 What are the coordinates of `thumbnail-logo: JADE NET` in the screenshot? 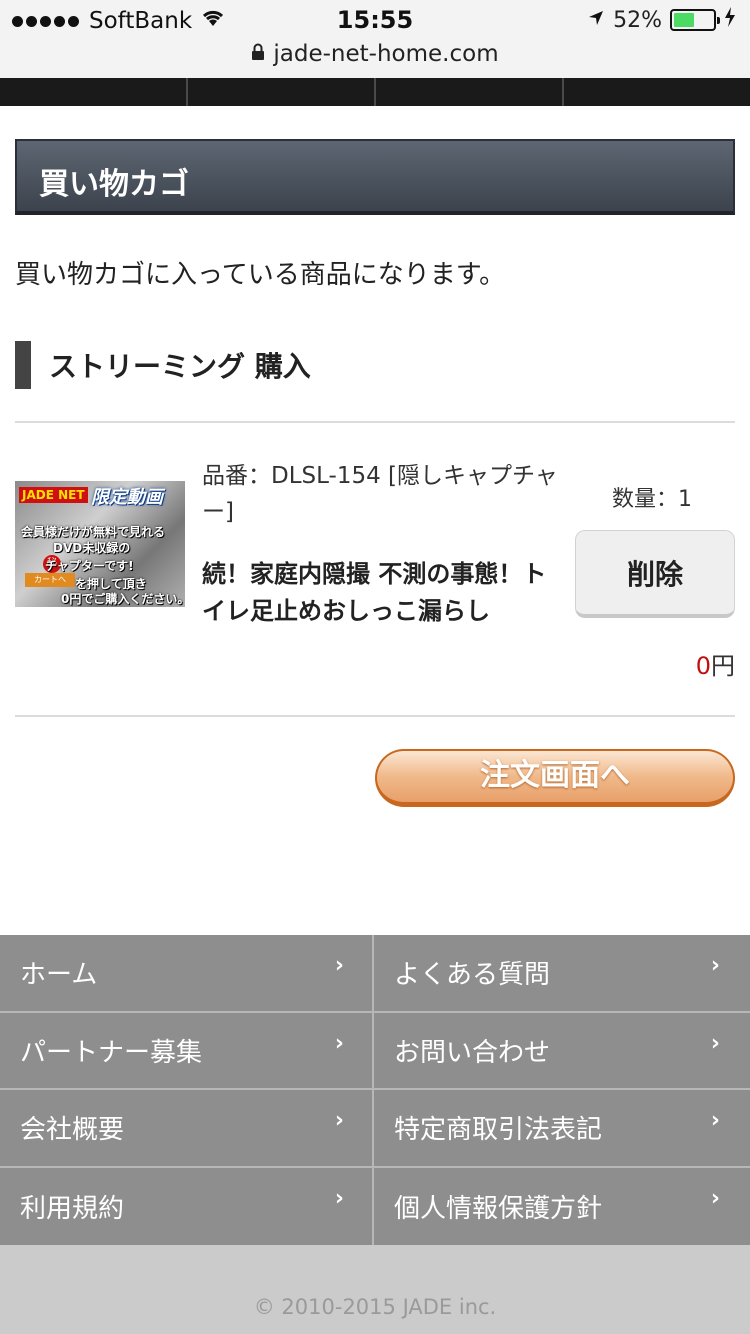 It's located at (53, 495).